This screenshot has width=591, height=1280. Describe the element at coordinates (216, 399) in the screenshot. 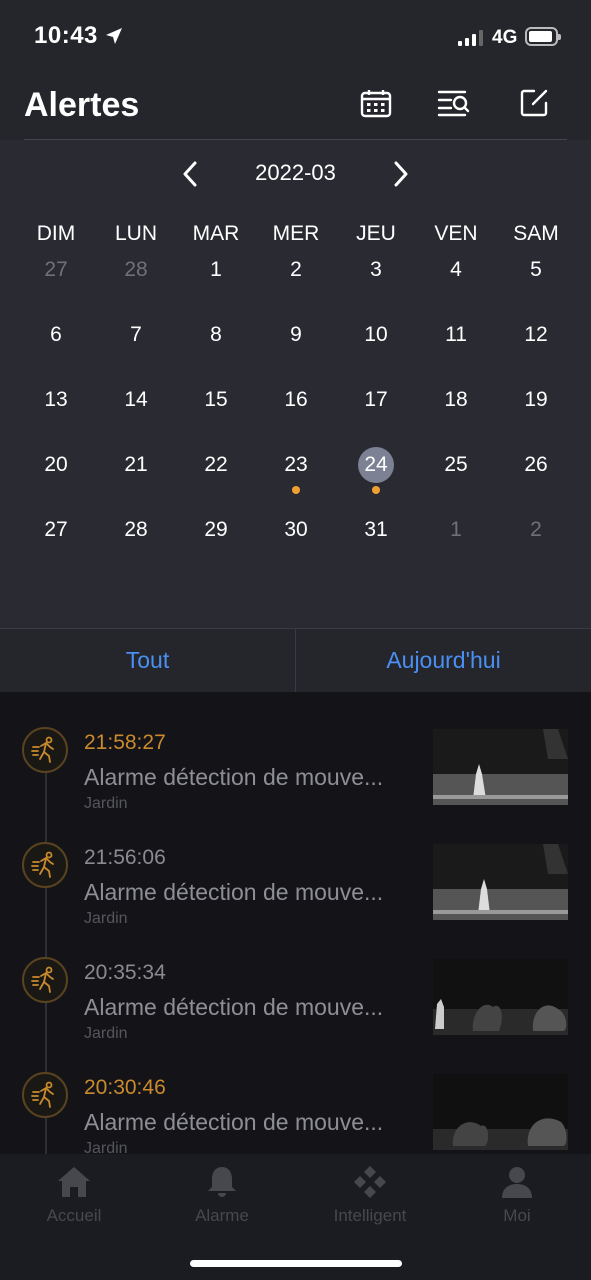

I see `day-number: 15` at that location.